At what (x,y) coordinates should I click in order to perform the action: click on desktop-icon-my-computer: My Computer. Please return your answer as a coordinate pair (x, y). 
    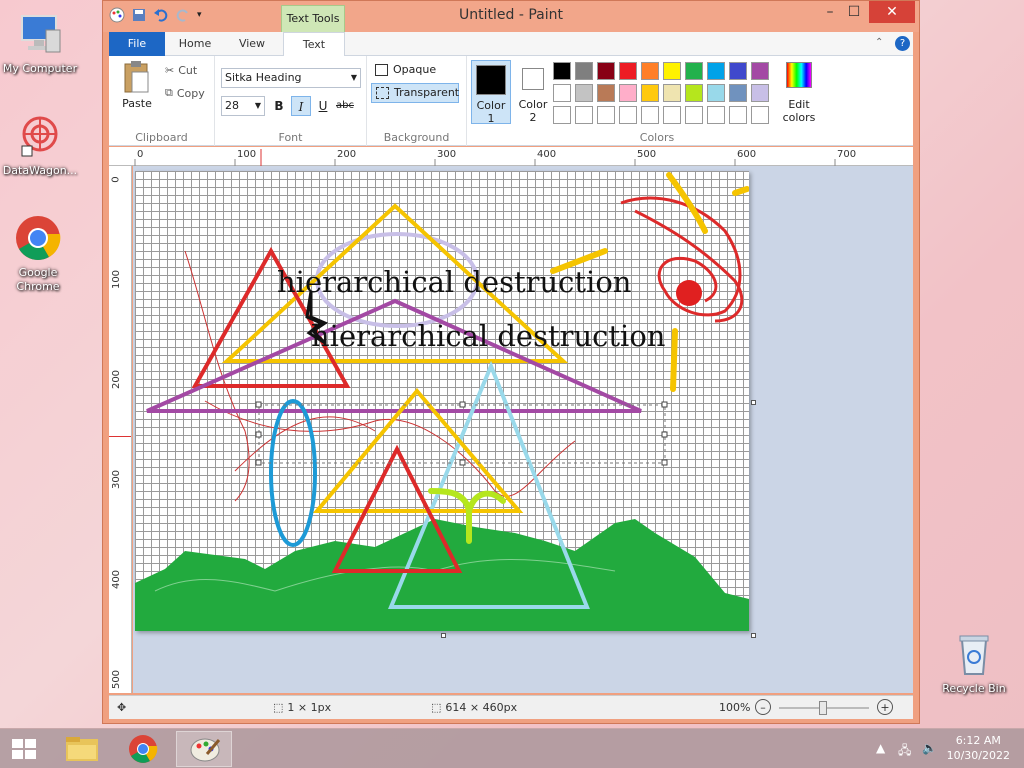
    Looking at the image, I should click on (40, 43).